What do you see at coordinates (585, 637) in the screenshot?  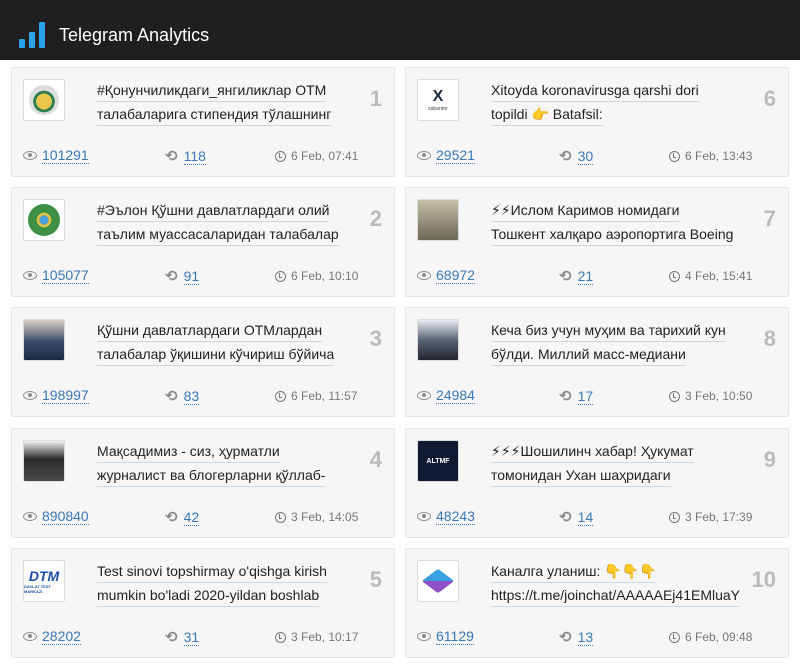 I see `reposts-count: 13` at bounding box center [585, 637].